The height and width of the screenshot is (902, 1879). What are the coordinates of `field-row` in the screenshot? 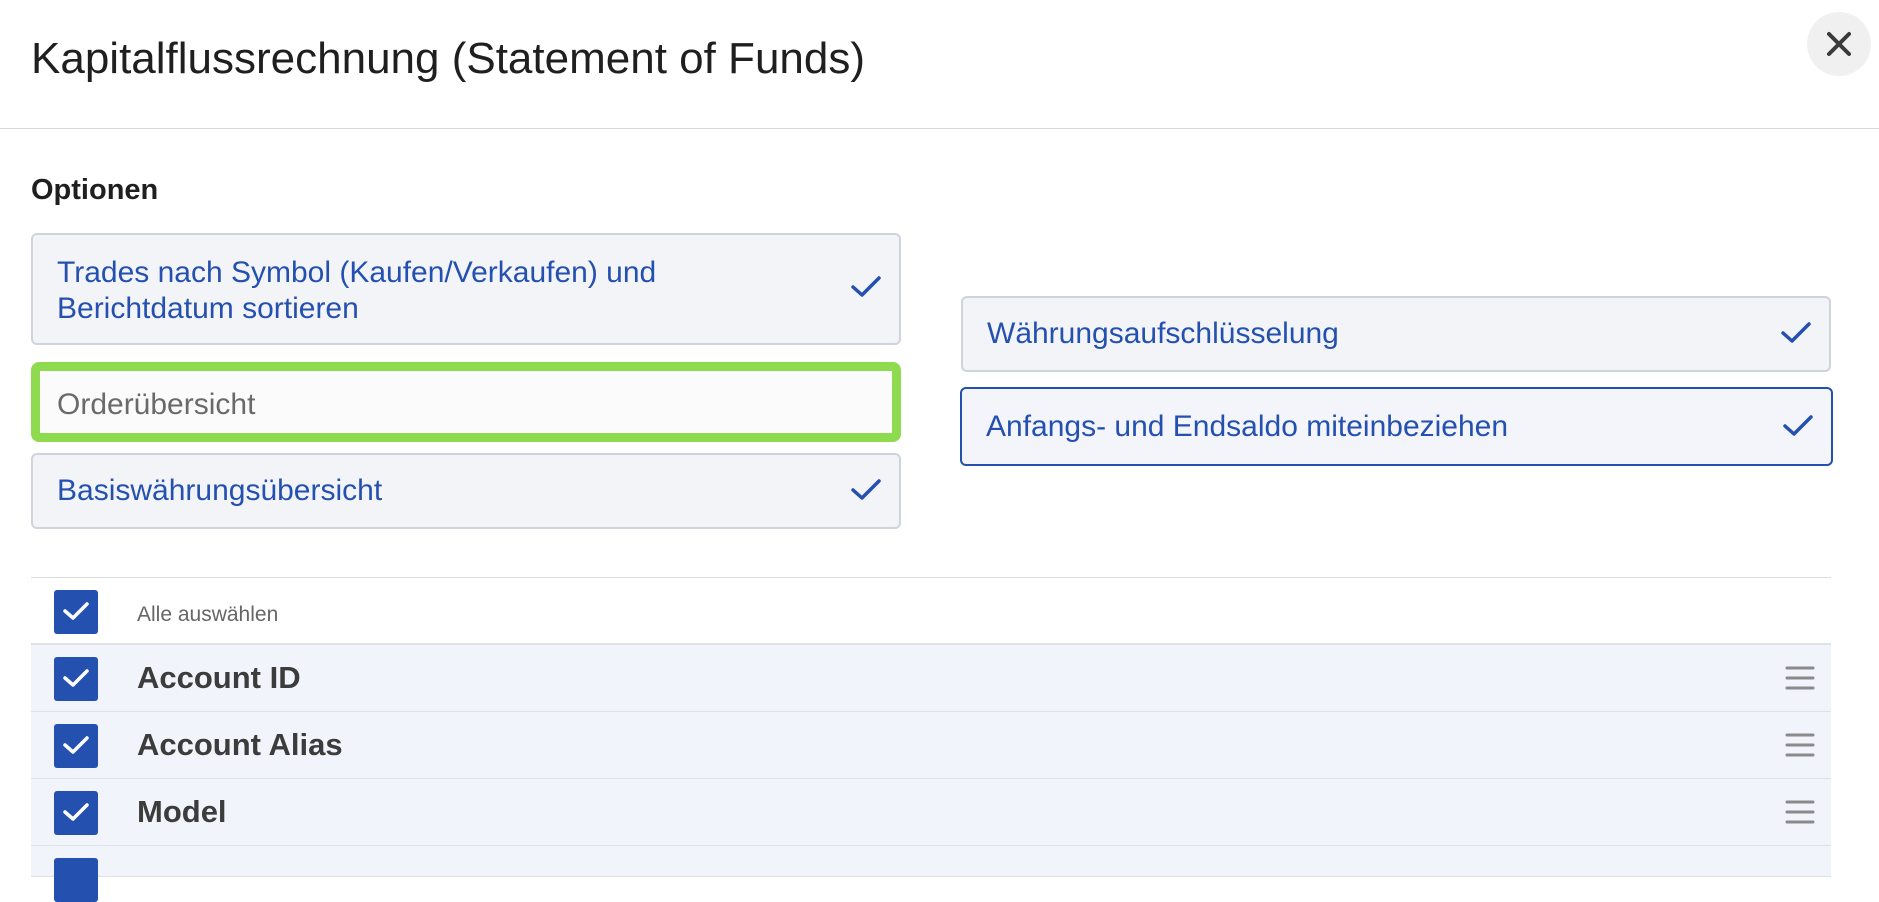 It's located at (931, 874).